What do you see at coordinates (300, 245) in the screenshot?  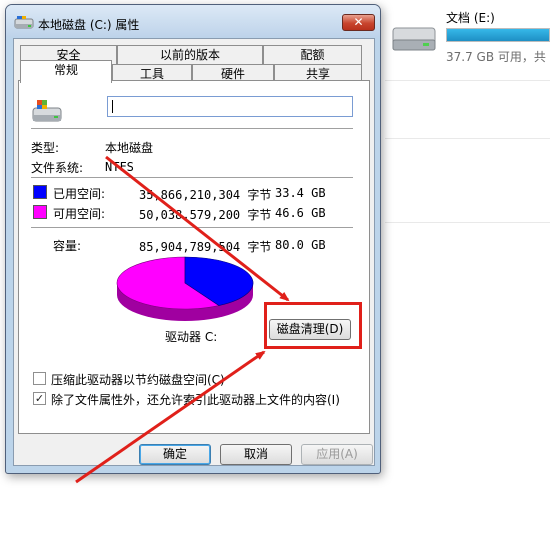 I see `capacity-gb: 80.0 GB` at bounding box center [300, 245].